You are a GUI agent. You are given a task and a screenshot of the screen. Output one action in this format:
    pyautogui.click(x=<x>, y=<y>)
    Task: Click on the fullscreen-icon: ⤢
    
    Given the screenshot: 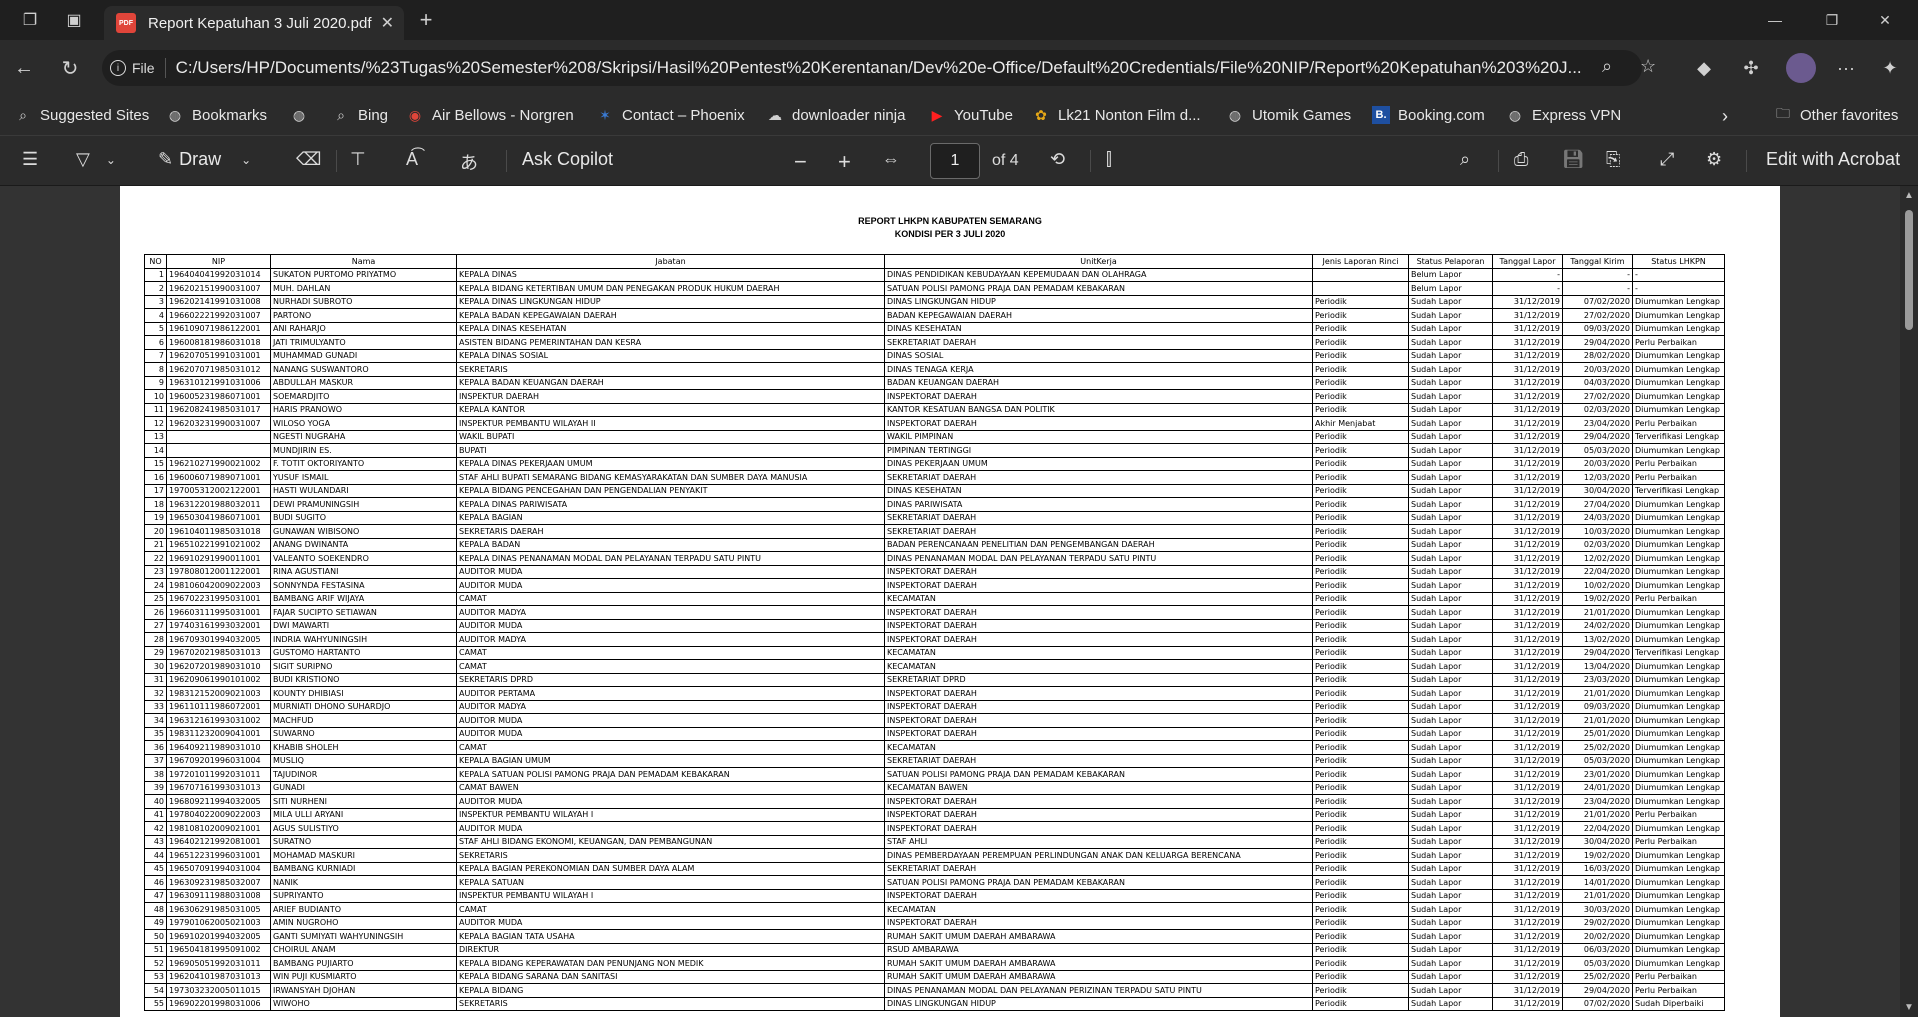 What is the action you would take?
    pyautogui.click(x=1667, y=159)
    